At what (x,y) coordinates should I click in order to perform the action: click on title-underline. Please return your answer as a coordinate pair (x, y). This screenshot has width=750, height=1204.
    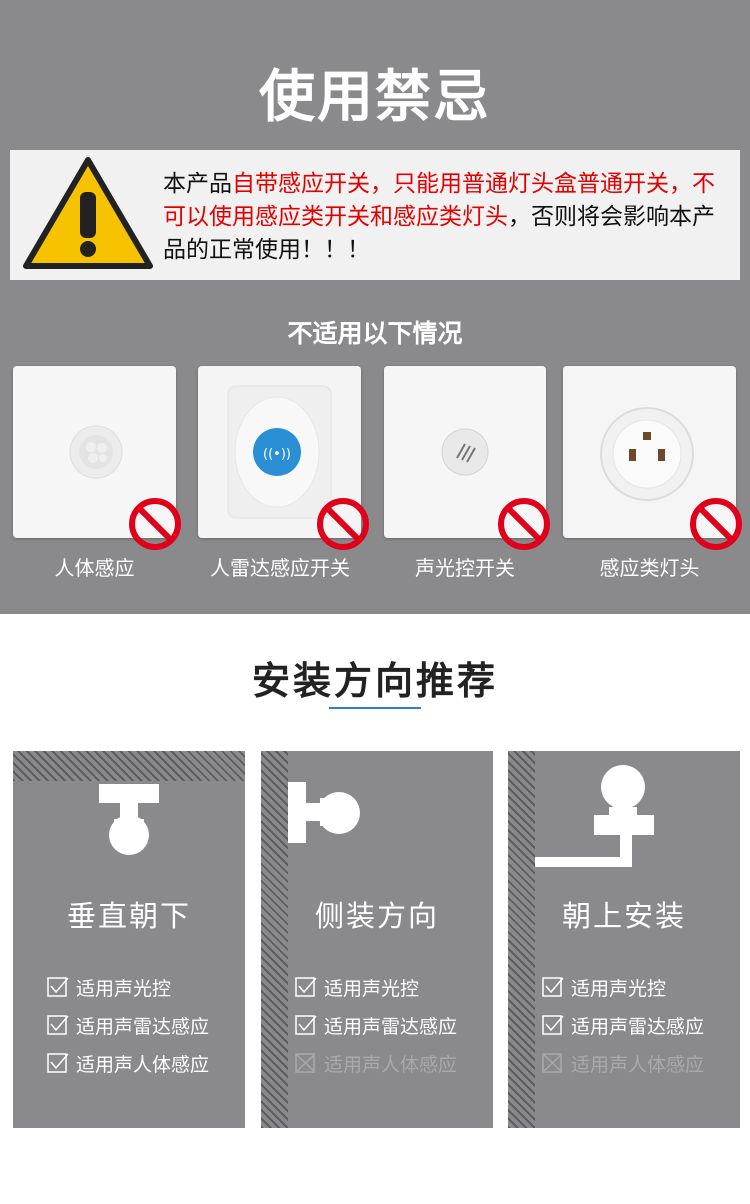
    Looking at the image, I should click on (375, 708).